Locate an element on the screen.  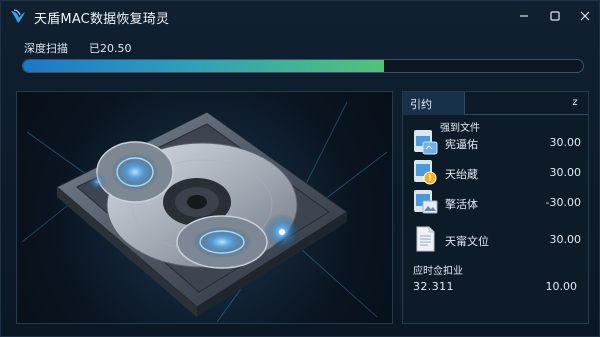
warning-file-icon is located at coordinates (425, 172).